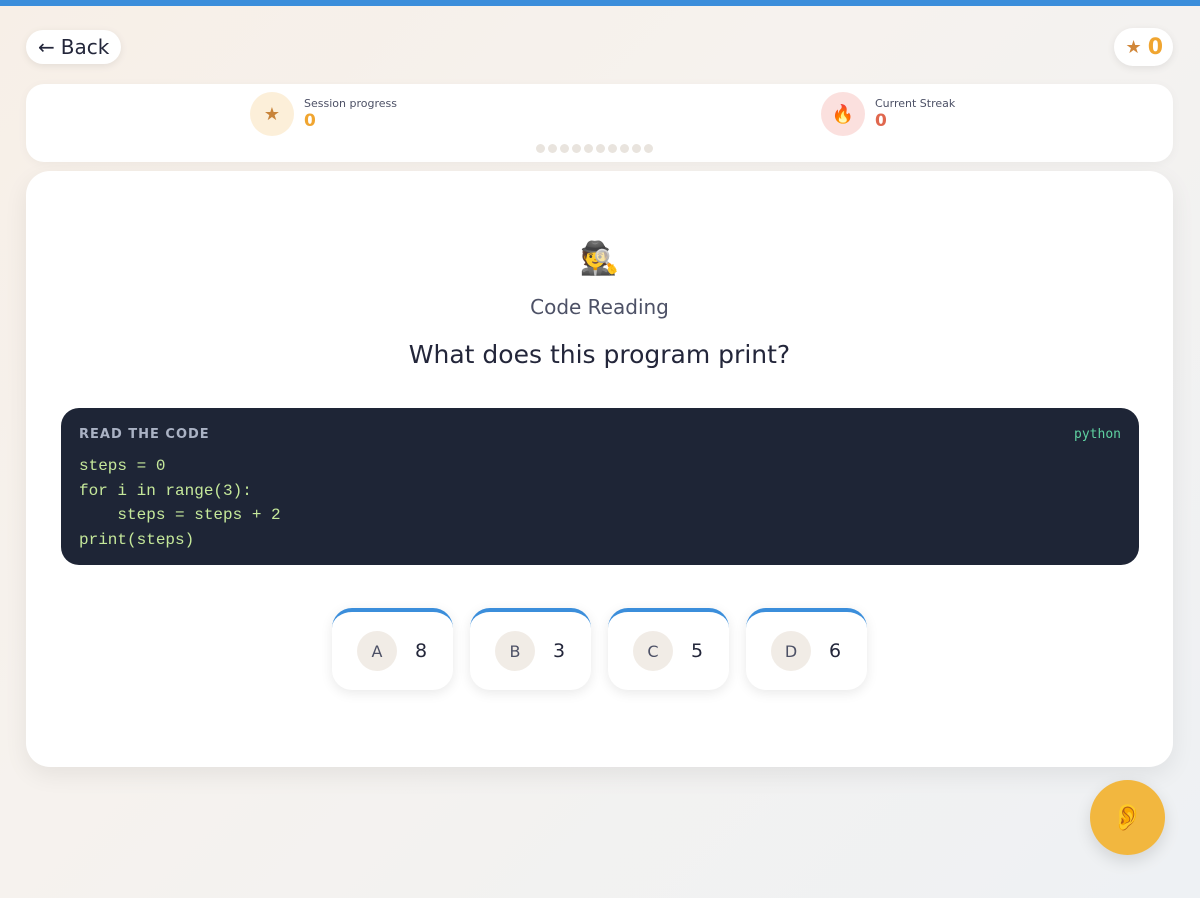 Image resolution: width=1200 pixels, height=898 pixels. Describe the element at coordinates (46, 47) in the screenshot. I see `arrow-left-icon: ←` at that location.